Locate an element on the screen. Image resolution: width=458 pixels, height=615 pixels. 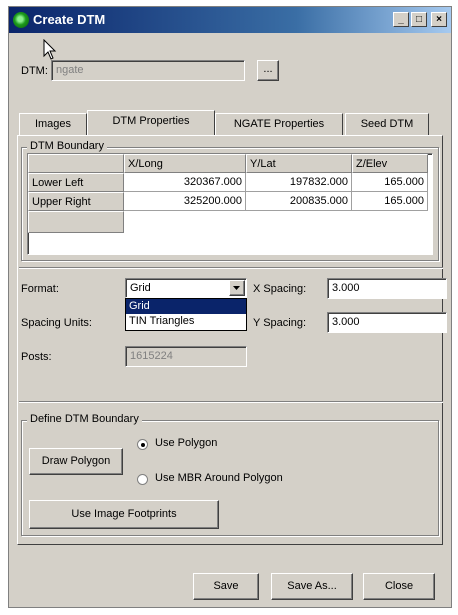
lower-left-y-cell: 197832.000 is located at coordinates (299, 182).